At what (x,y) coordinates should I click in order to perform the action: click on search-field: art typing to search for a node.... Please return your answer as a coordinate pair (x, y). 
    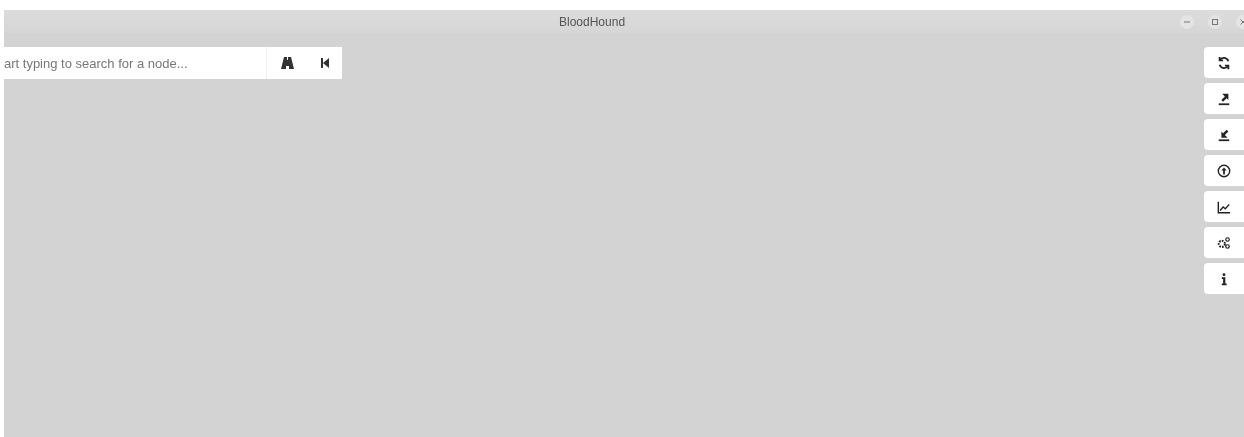
    Looking at the image, I should click on (135, 63).